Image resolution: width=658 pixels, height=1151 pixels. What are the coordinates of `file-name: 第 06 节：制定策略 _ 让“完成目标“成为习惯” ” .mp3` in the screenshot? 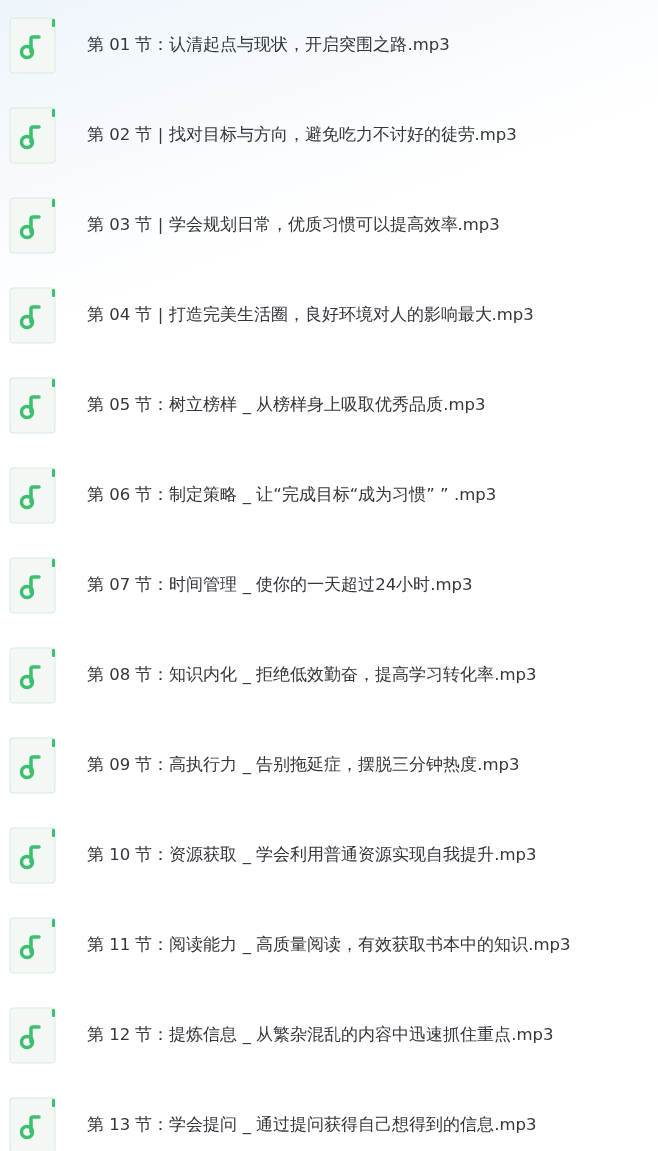 It's located at (292, 495).